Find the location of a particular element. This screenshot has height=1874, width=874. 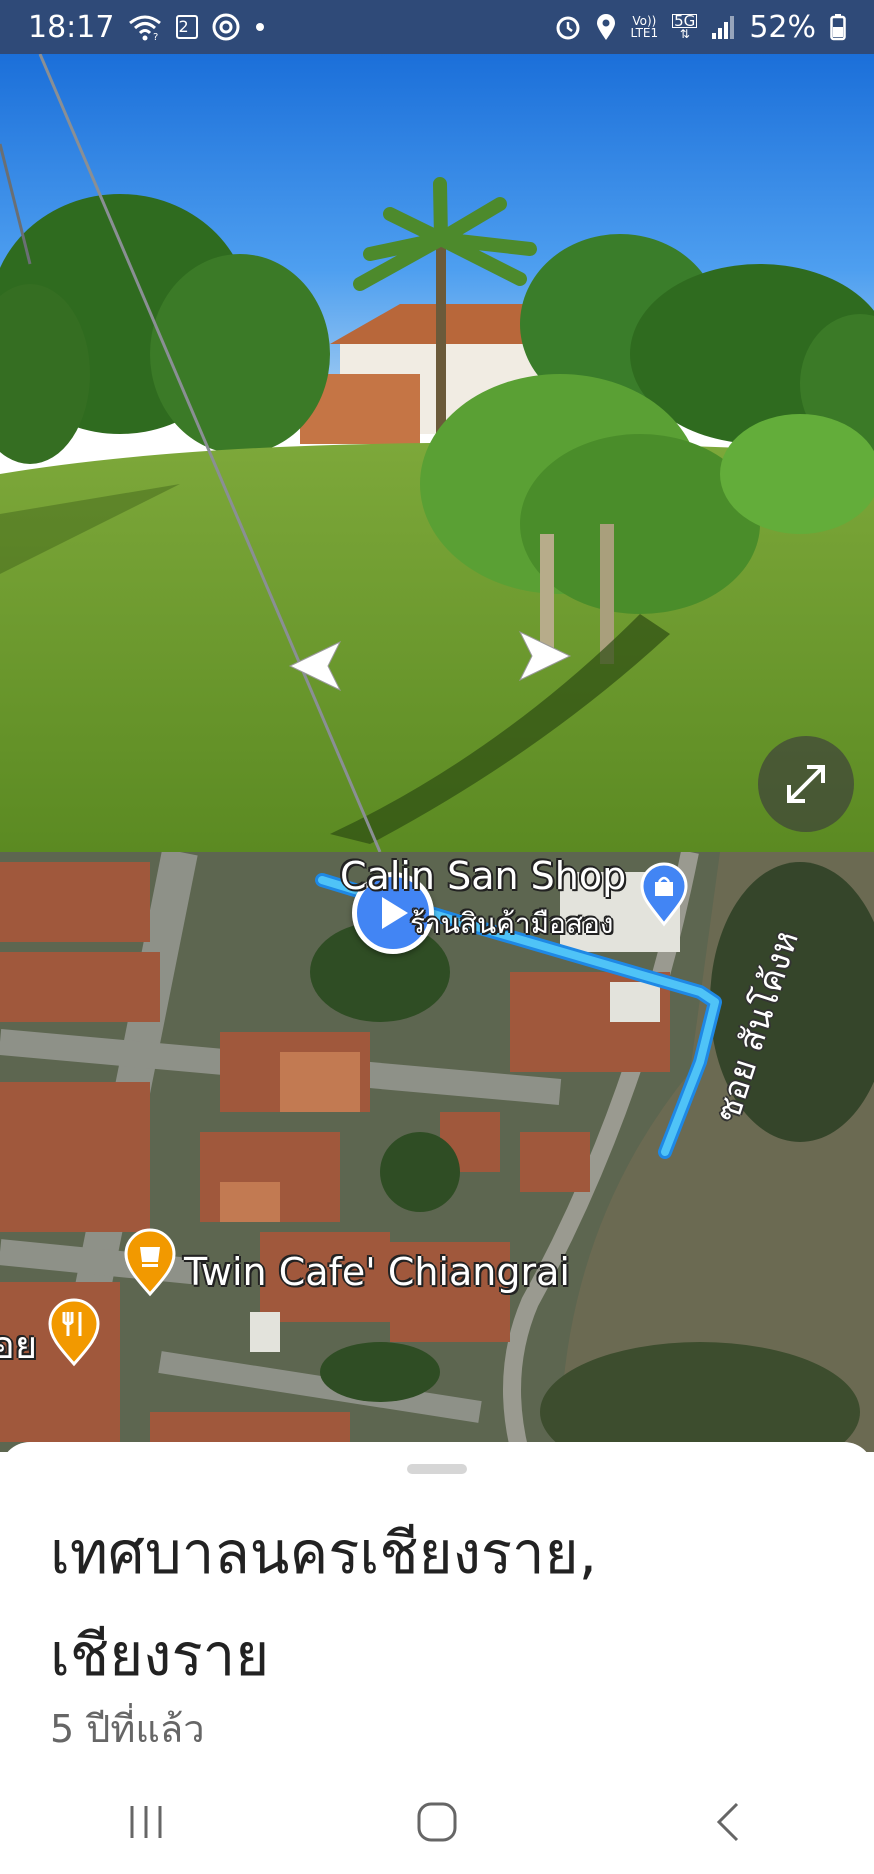

home-button is located at coordinates (437, 1822).